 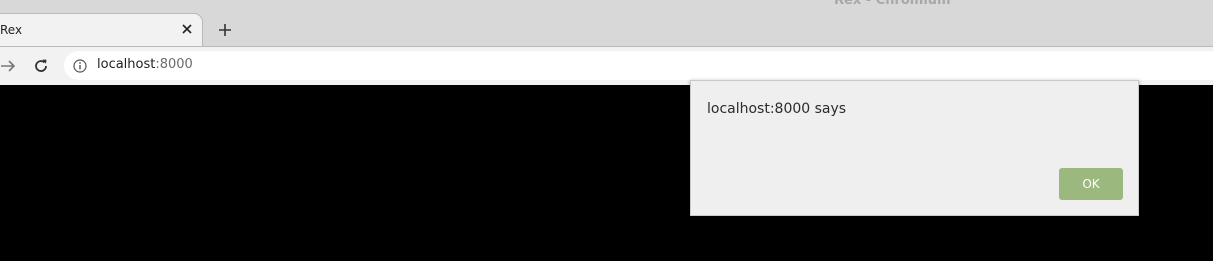 What do you see at coordinates (11, 30) in the screenshot?
I see `tab-title: Rex` at bounding box center [11, 30].